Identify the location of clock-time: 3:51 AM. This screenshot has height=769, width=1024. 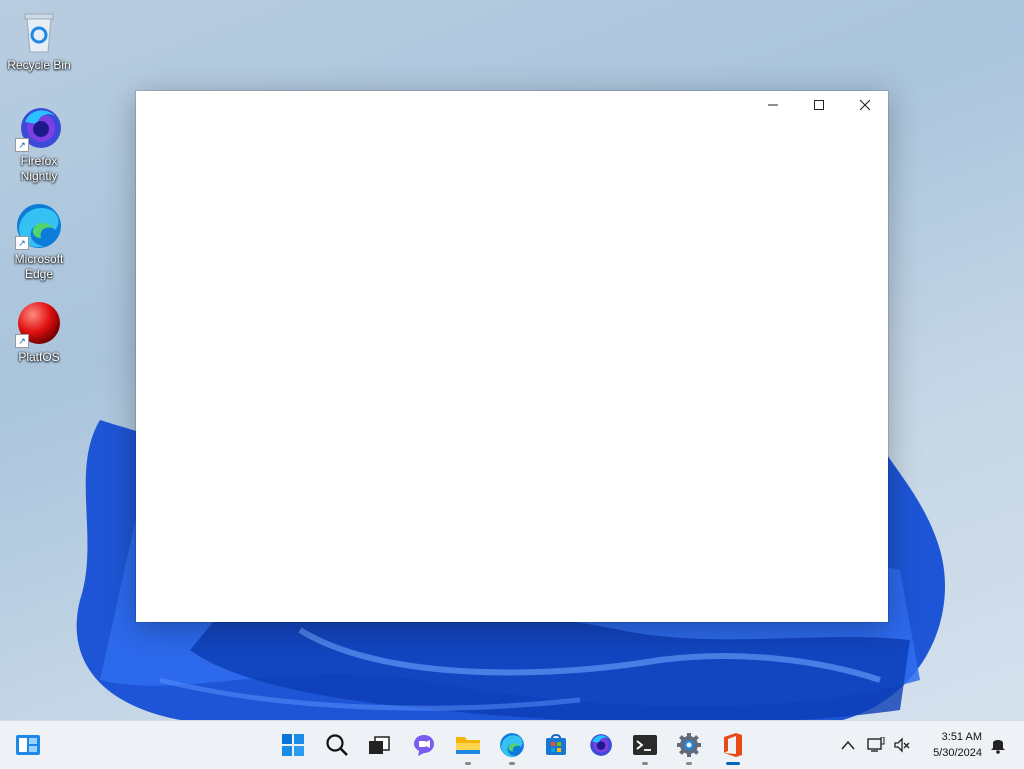
(961, 737).